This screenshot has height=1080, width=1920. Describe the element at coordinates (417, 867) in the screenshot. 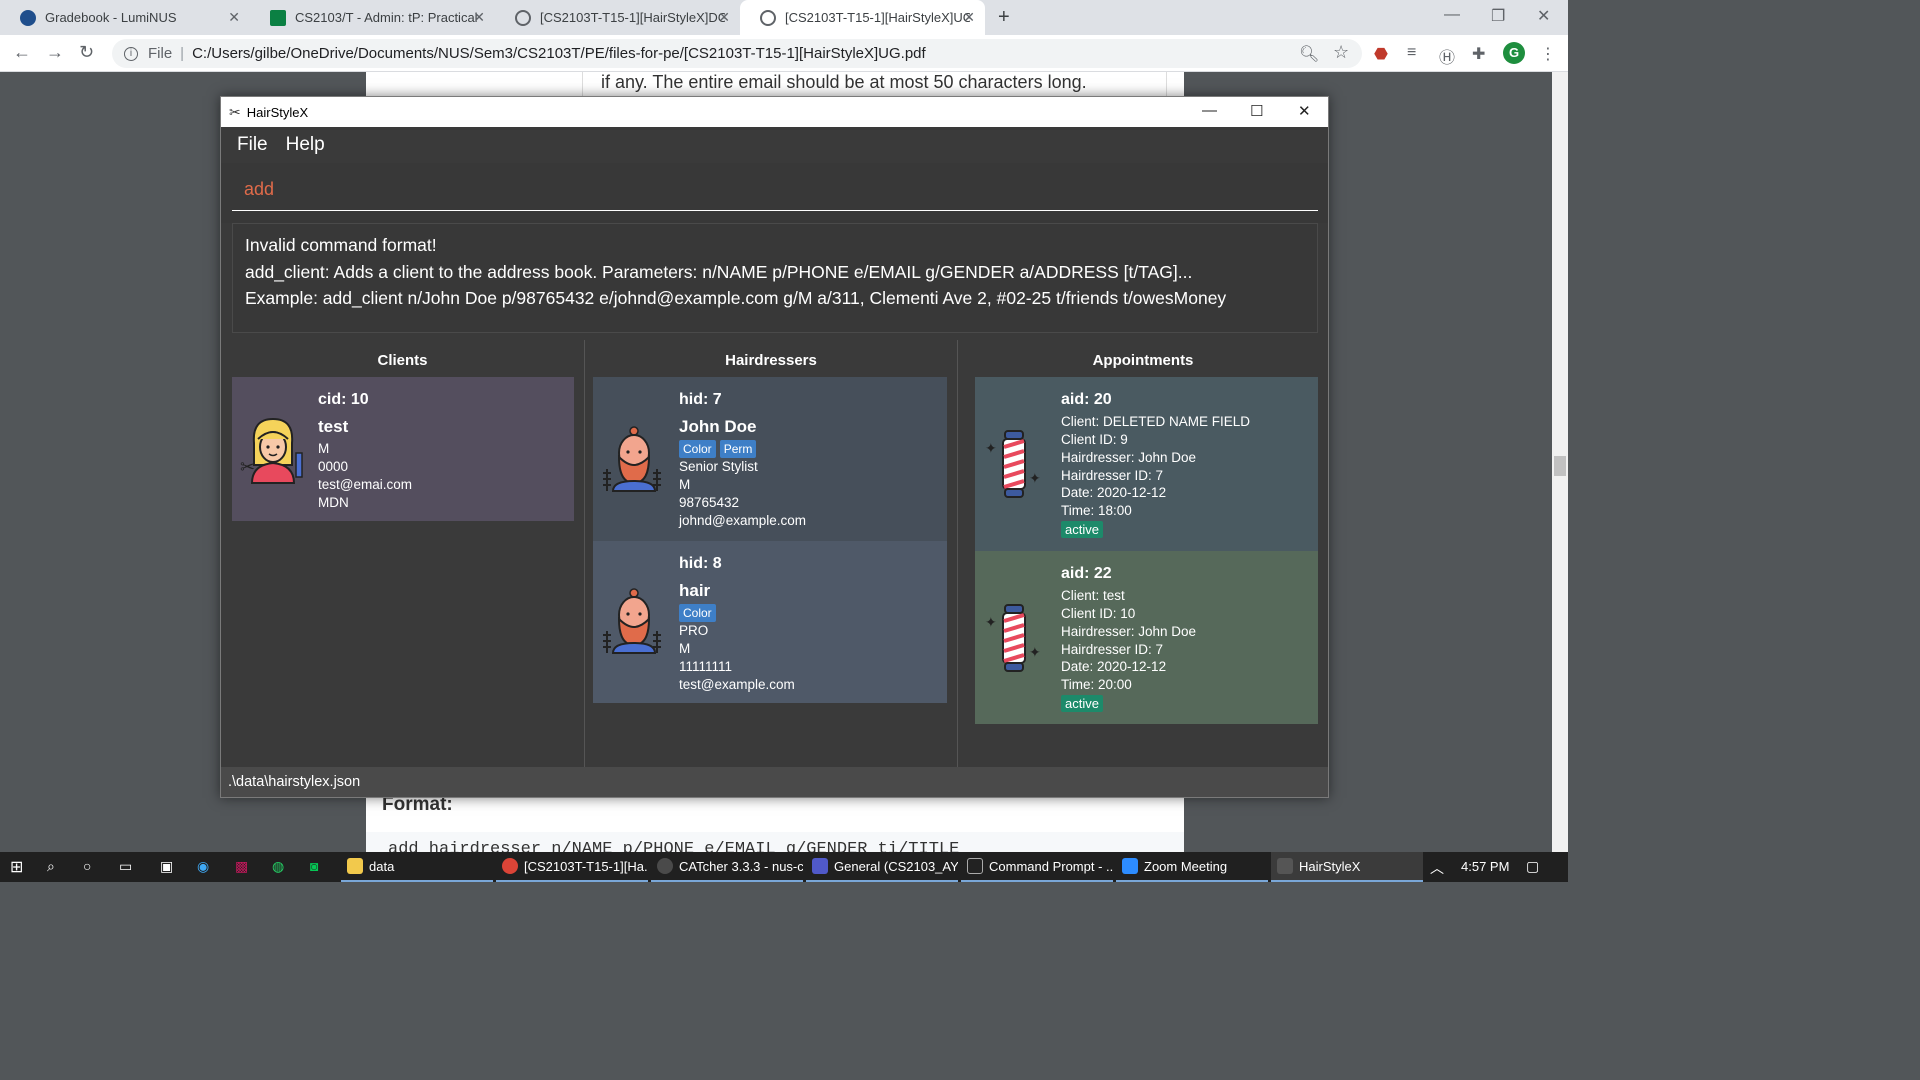

I see `taskbar-item-data: data` at that location.